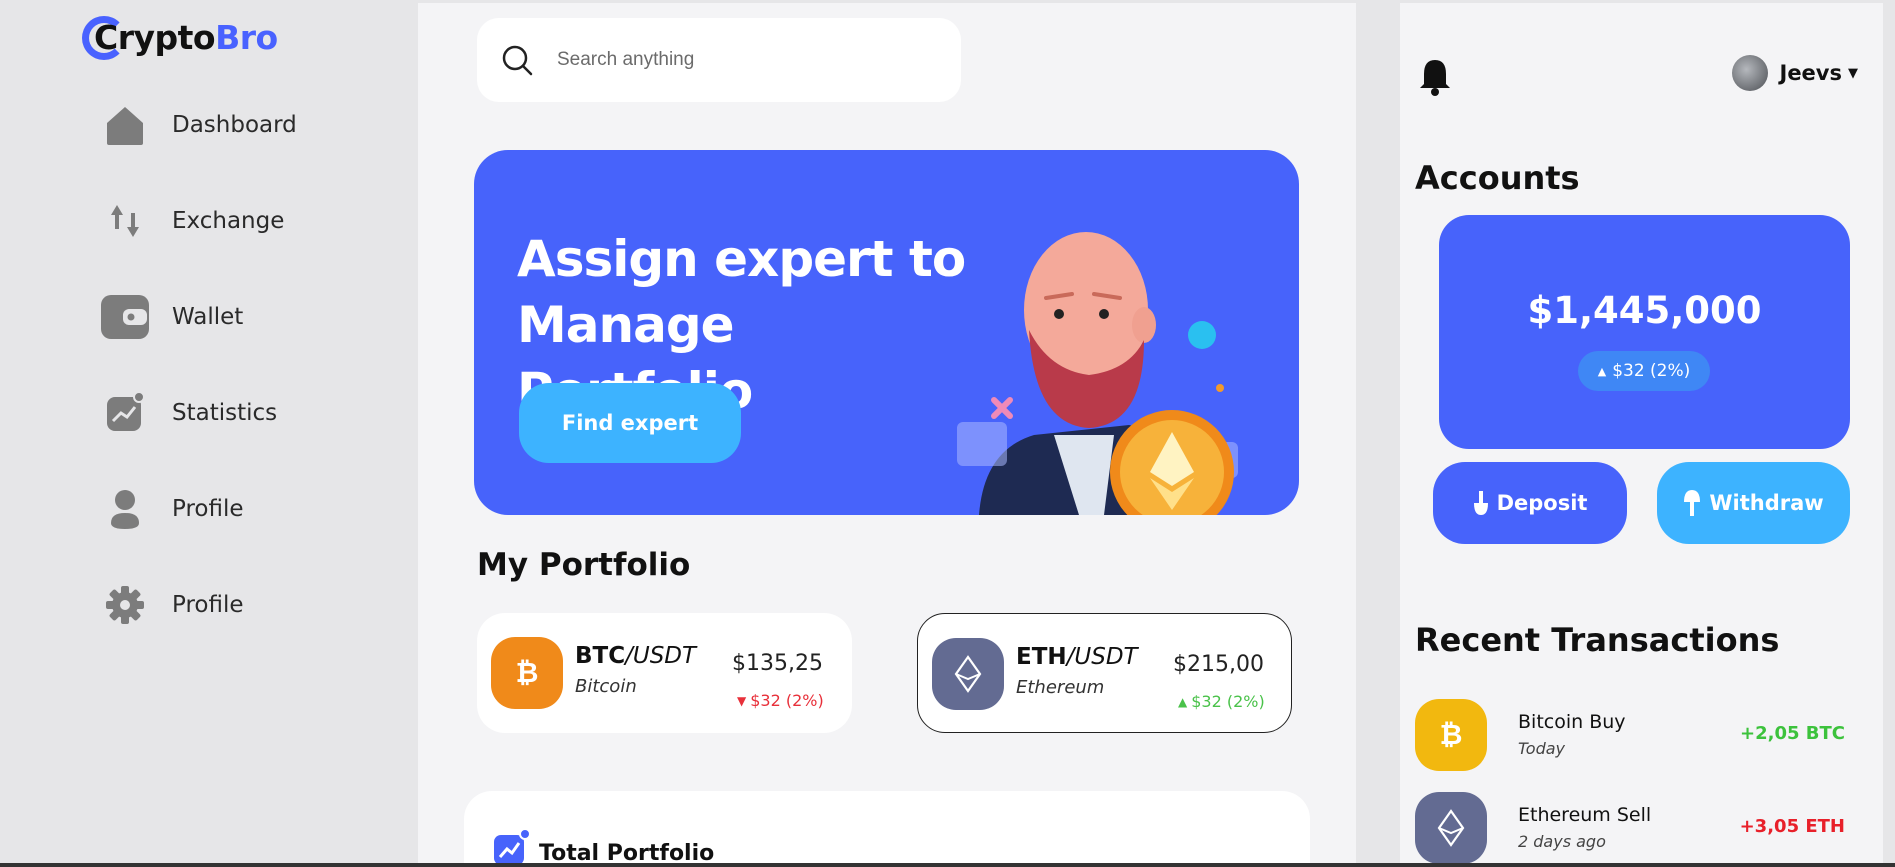  Describe the element at coordinates (517, 60) in the screenshot. I see `search-icon` at that location.